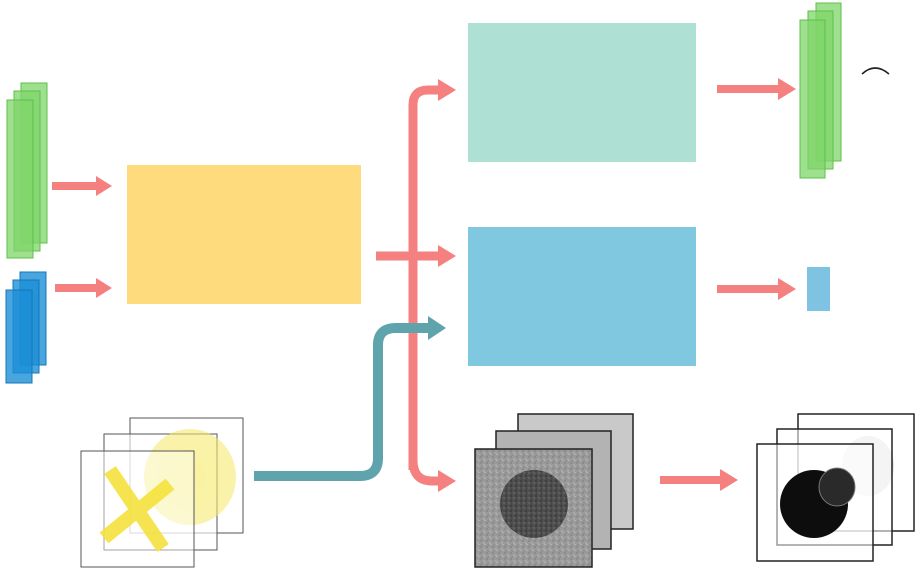 The height and width of the screenshot is (570, 917). I want to click on branch-bottom, so click(424, 472).